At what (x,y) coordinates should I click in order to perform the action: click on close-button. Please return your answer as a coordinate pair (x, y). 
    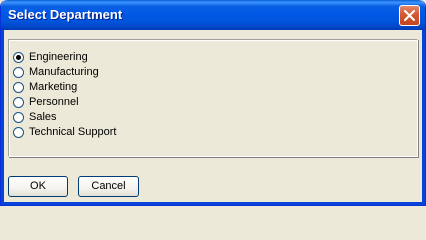
    Looking at the image, I should click on (409, 15).